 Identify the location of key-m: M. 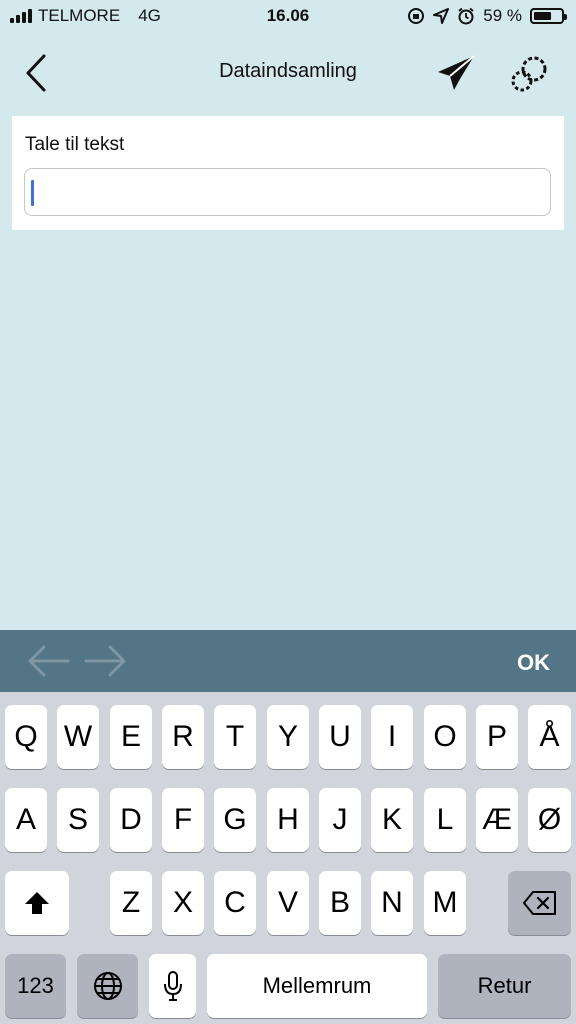
(445, 903).